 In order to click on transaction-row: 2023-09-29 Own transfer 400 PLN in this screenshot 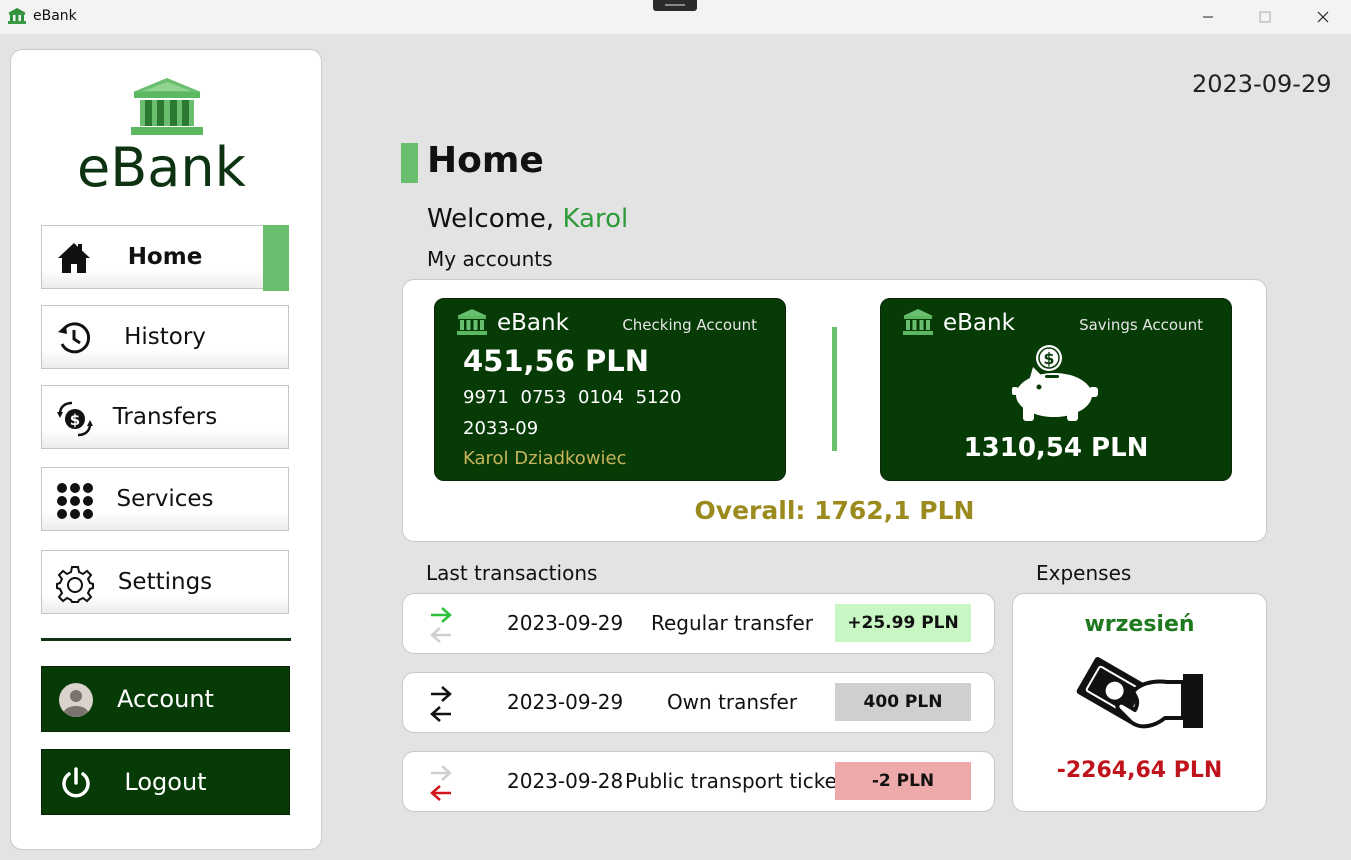, I will do `click(698, 702)`.